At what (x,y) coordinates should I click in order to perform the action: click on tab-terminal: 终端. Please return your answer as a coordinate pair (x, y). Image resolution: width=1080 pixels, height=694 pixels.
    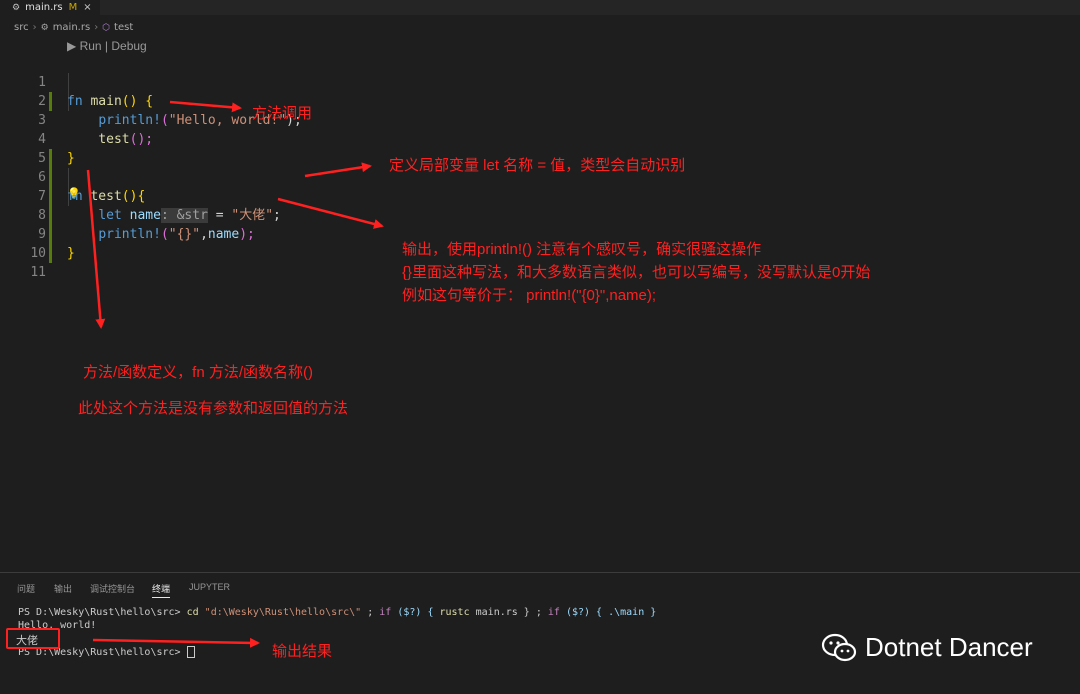
    Looking at the image, I should click on (161, 590).